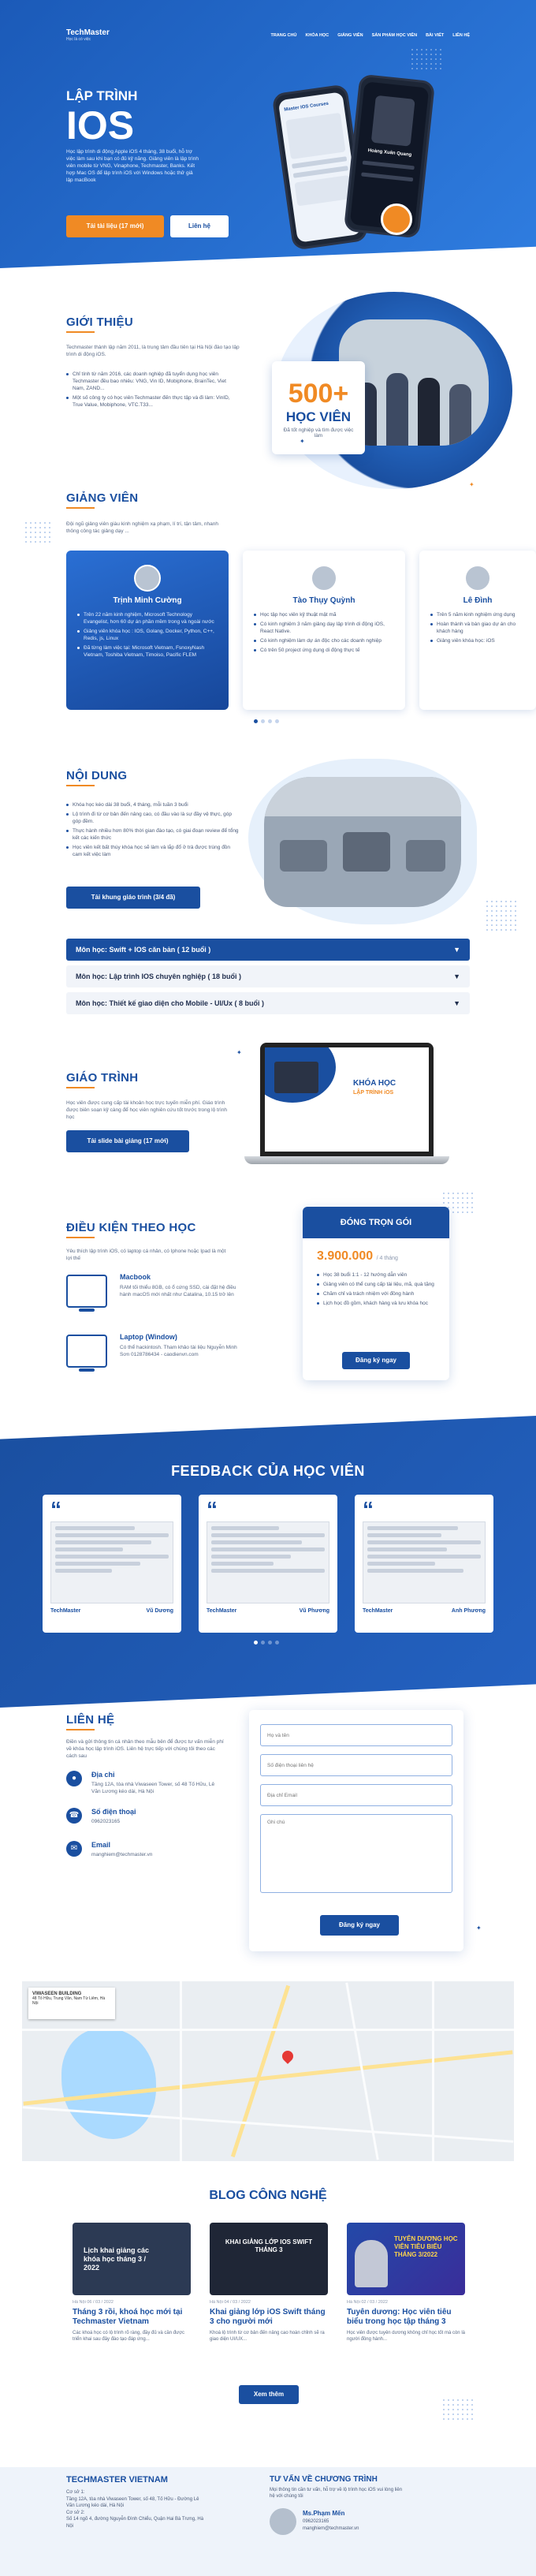 The width and height of the screenshot is (536, 2576). I want to click on register-button: Đăng ký ngay, so click(376, 1360).